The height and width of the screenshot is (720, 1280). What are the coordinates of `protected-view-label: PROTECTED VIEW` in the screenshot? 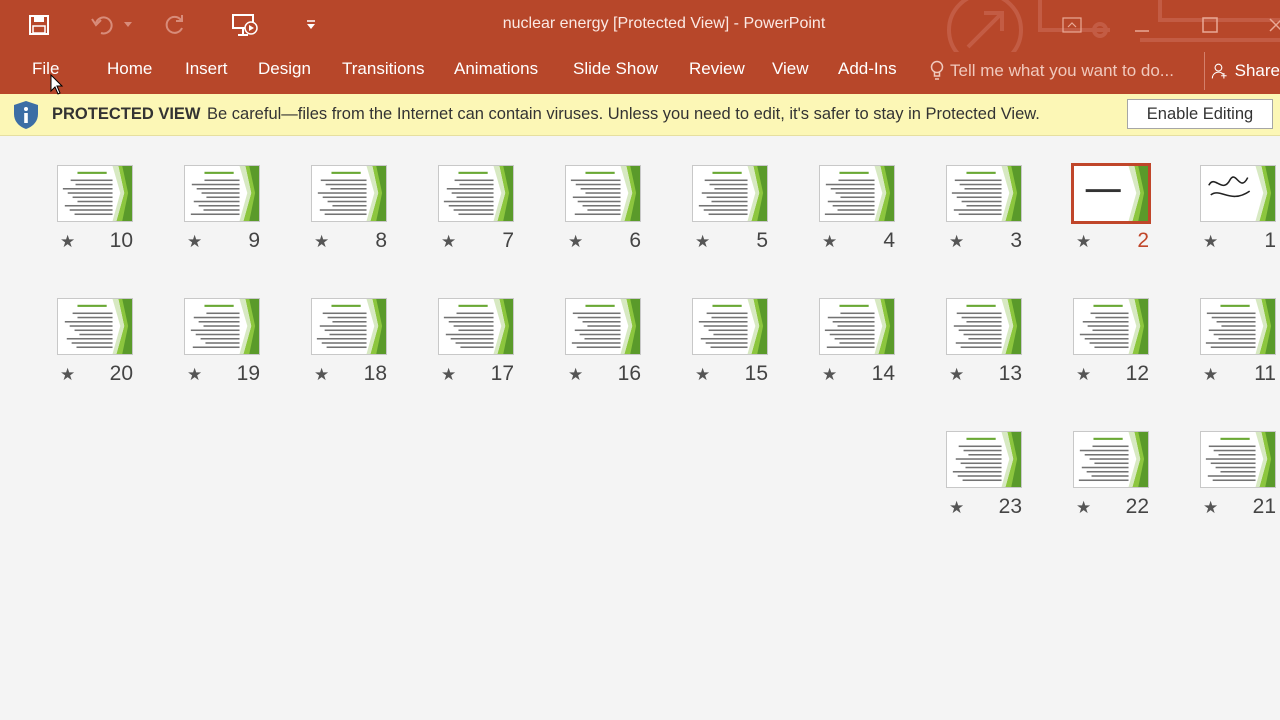 It's located at (126, 114).